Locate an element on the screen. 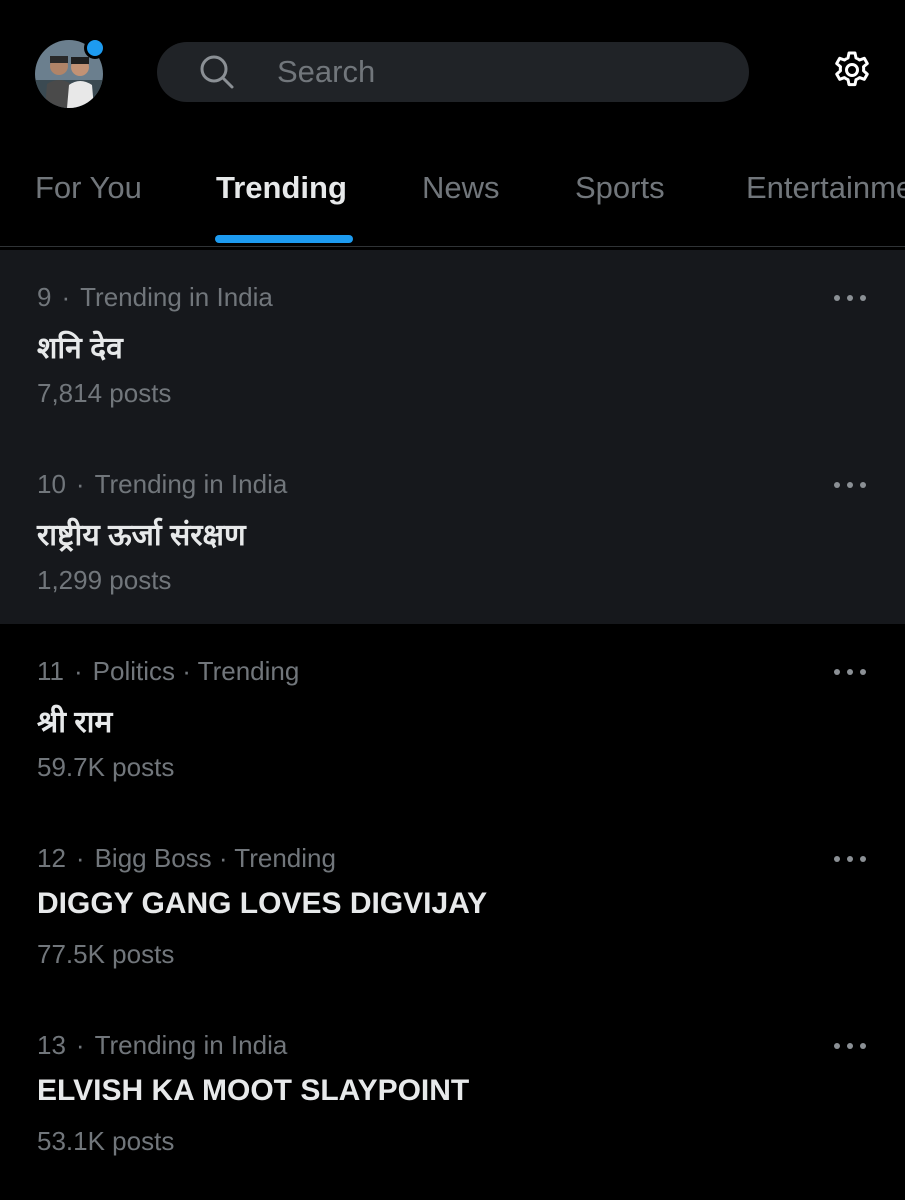  trend-context: Politics · Trending is located at coordinates (196, 671).